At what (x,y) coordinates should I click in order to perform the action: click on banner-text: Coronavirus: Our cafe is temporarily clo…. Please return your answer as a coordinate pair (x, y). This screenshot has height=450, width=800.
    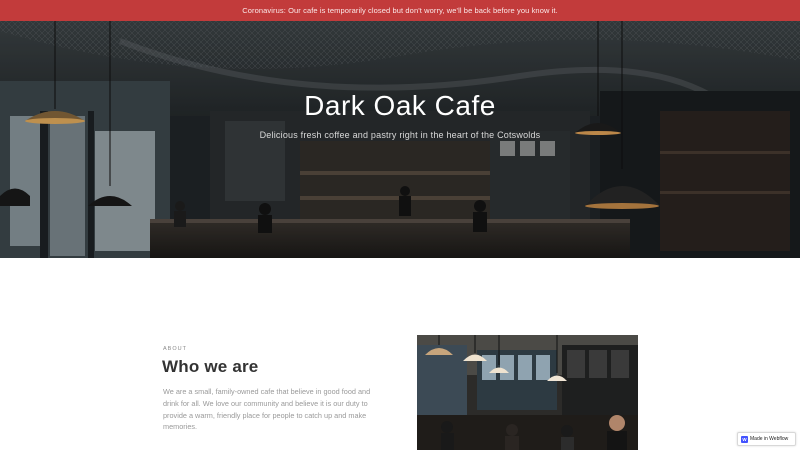
    Looking at the image, I should click on (400, 10).